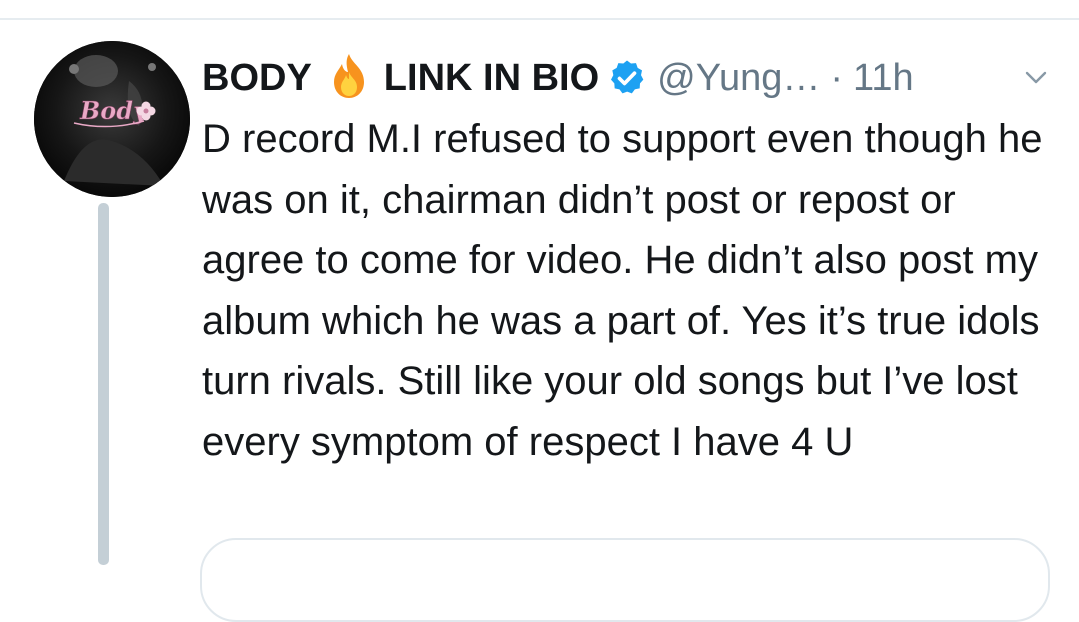 This screenshot has width=1079, height=622. What do you see at coordinates (883, 78) in the screenshot?
I see `tweet-timestamp: 11h` at bounding box center [883, 78].